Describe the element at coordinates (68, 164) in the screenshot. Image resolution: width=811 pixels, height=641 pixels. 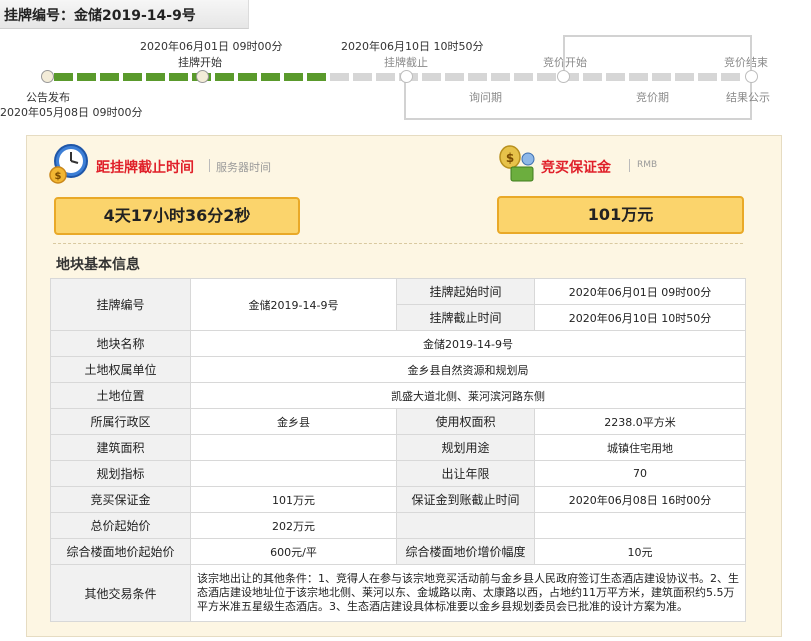
I see `clock-icon: $` at that location.